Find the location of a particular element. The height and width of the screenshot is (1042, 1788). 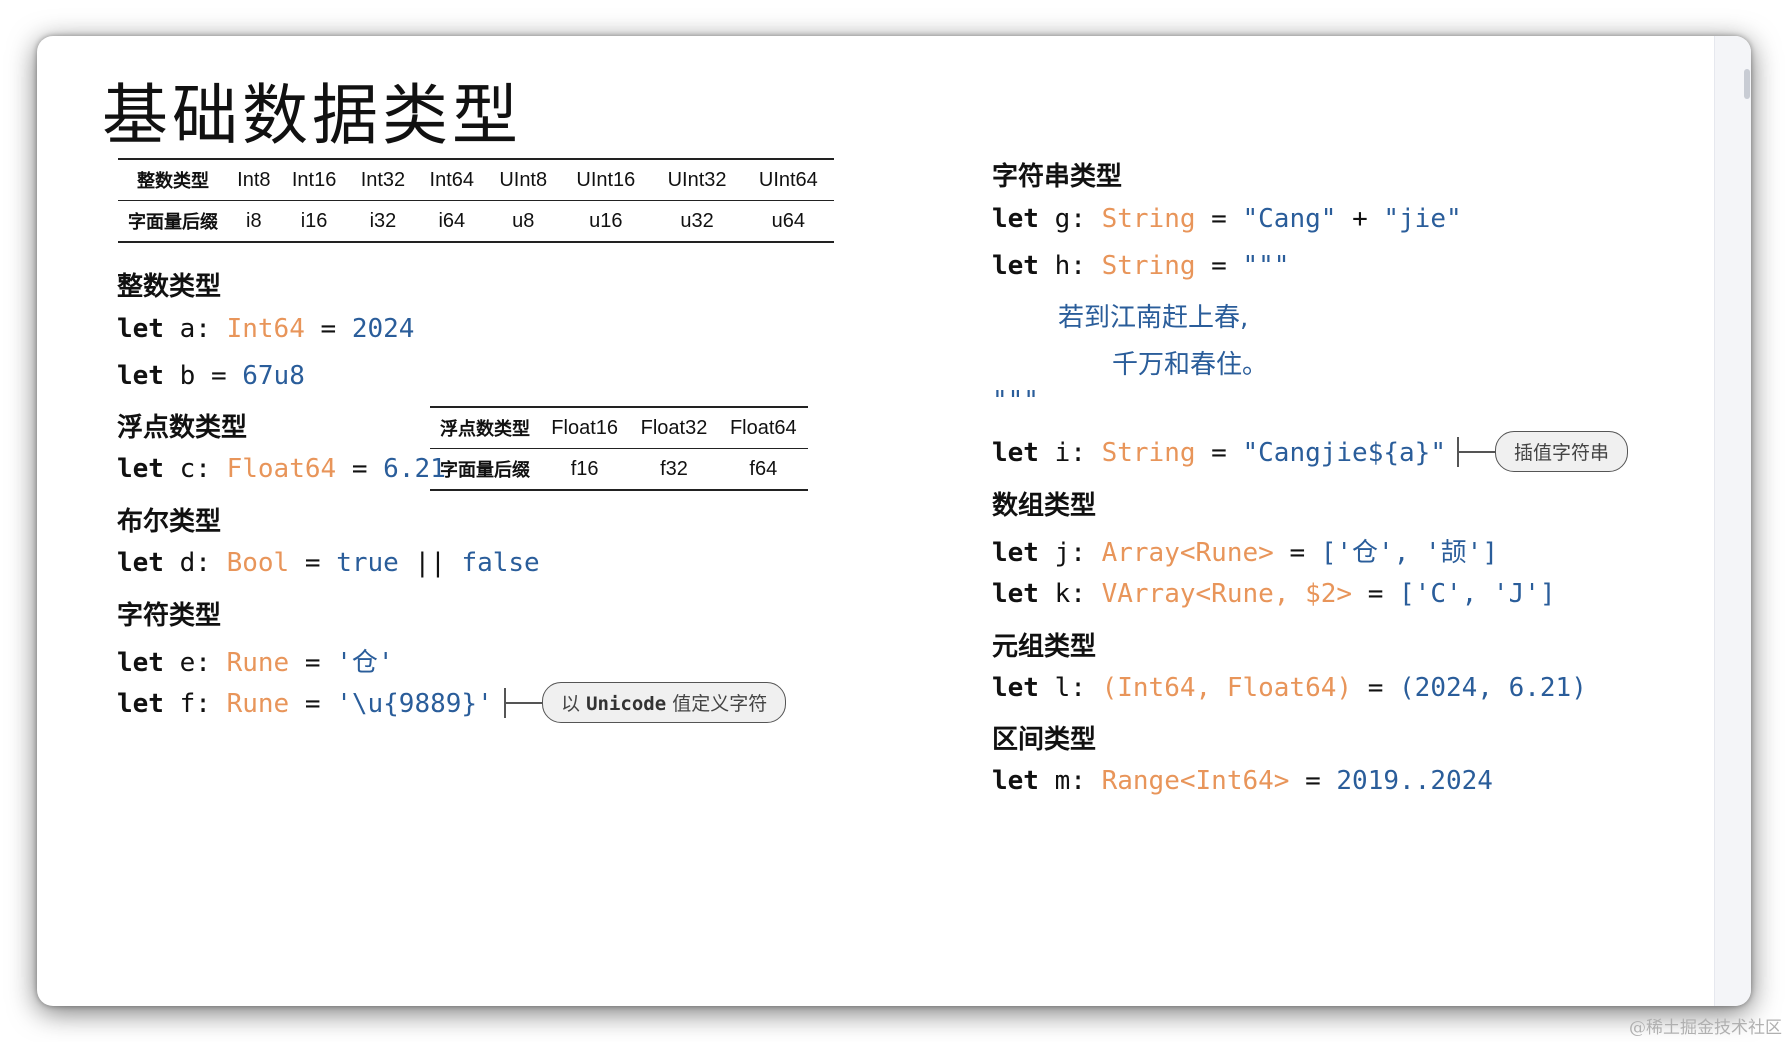

code-line-a: let a: Int64 = 2024 is located at coordinates (265, 329).